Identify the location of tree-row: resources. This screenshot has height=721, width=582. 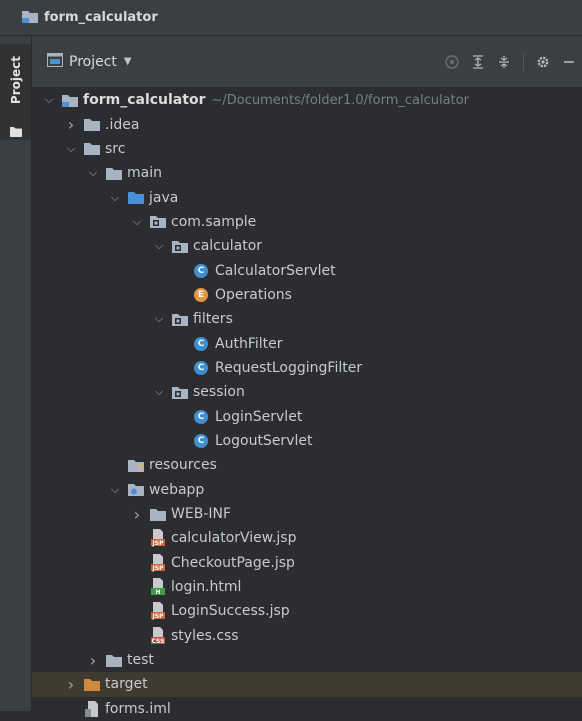
(307, 465).